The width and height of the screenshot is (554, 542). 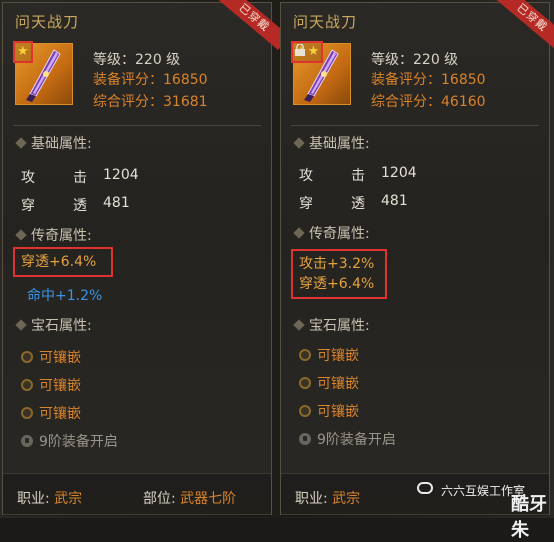 I want to click on total-score: 综合评分：31681, so click(x=150, y=102).